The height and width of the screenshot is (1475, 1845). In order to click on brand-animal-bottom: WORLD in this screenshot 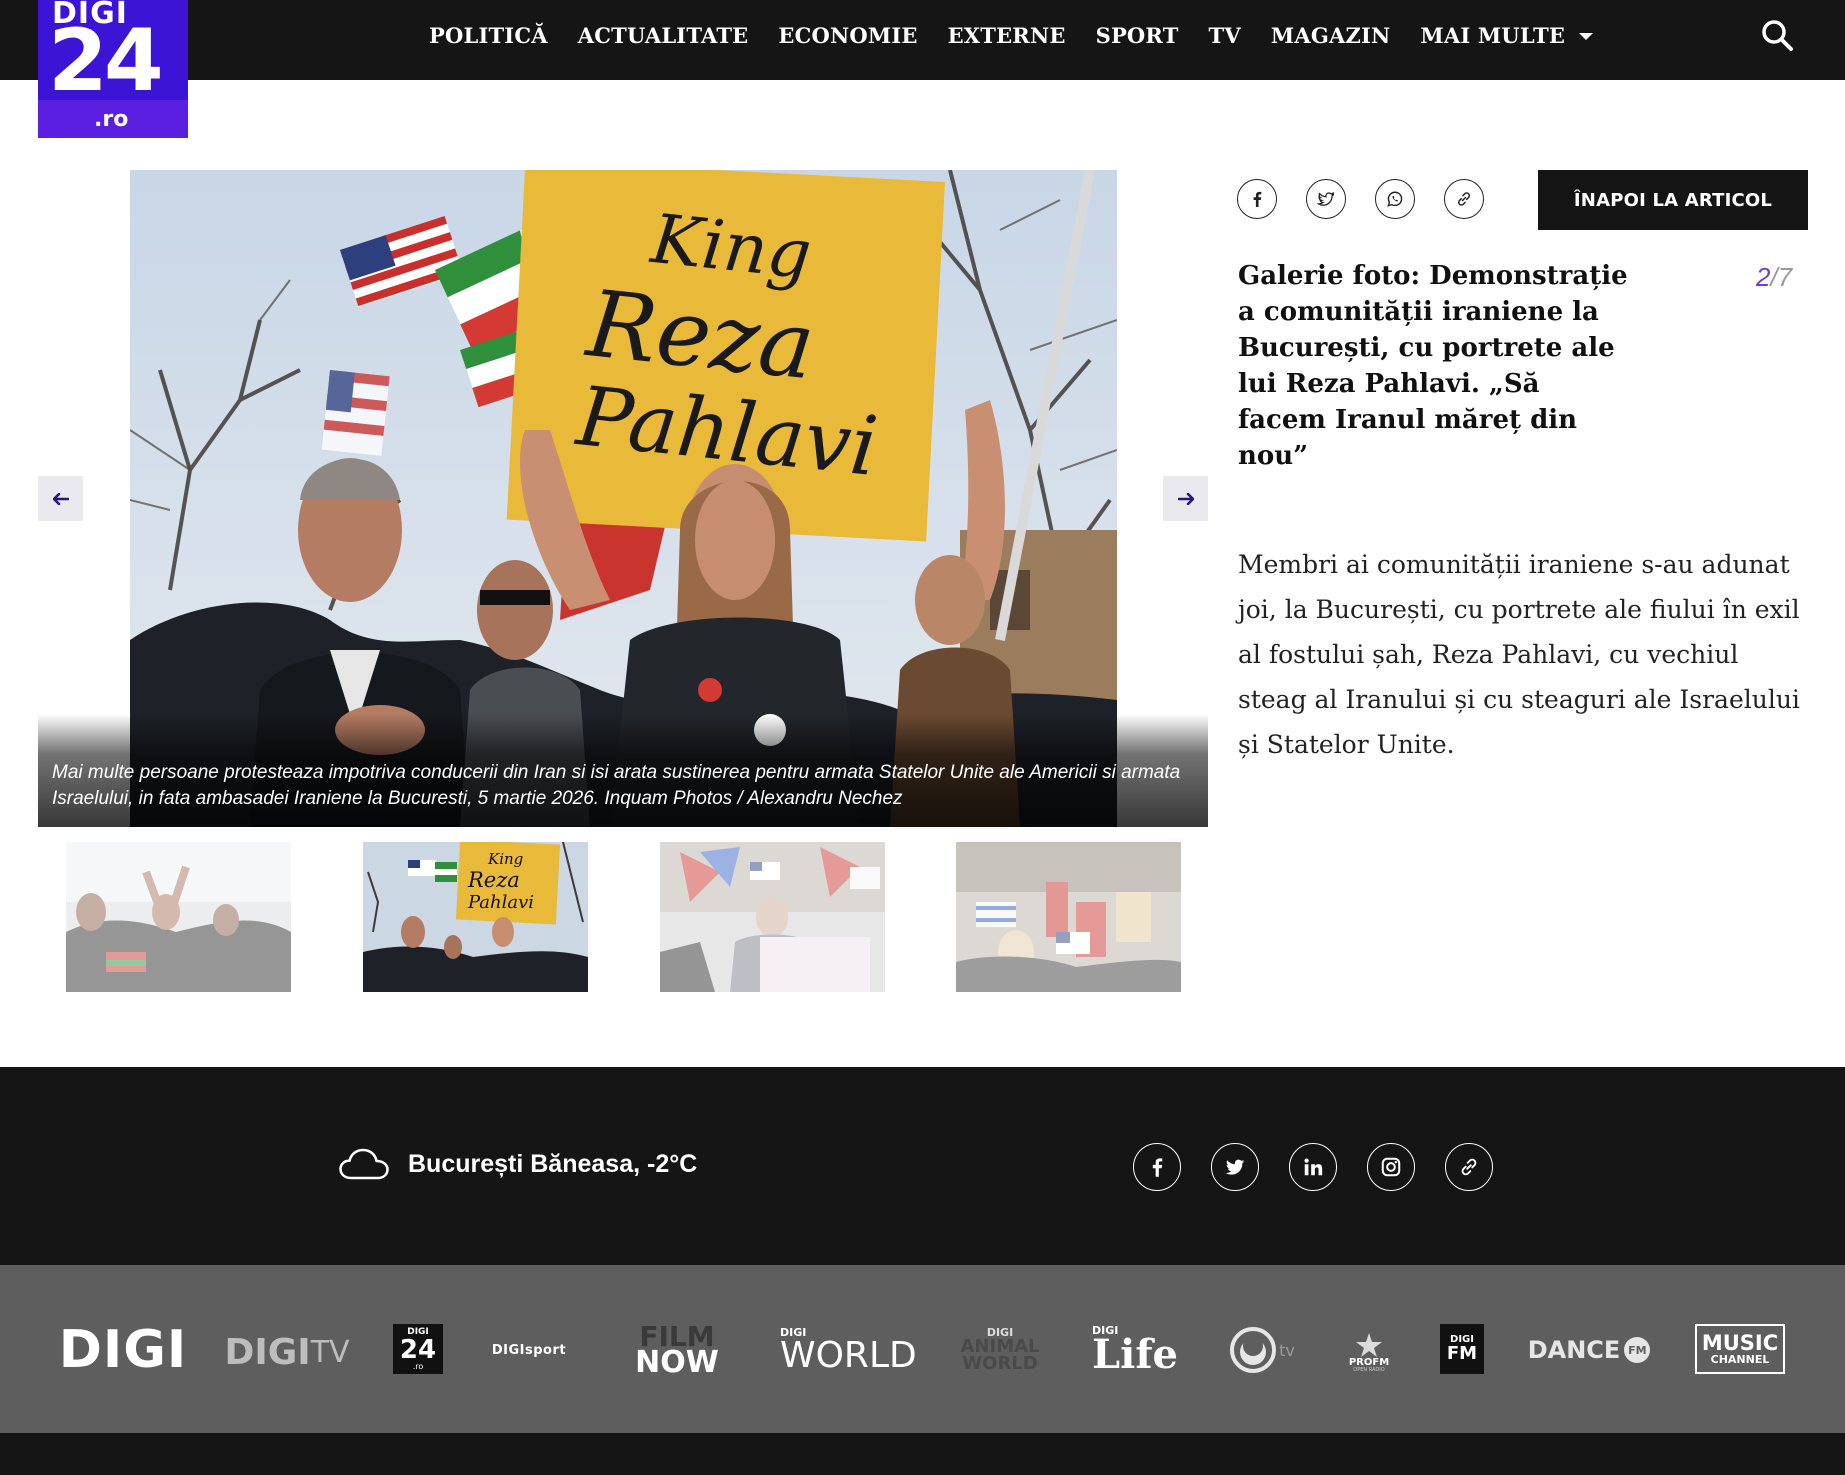, I will do `click(1000, 1364)`.